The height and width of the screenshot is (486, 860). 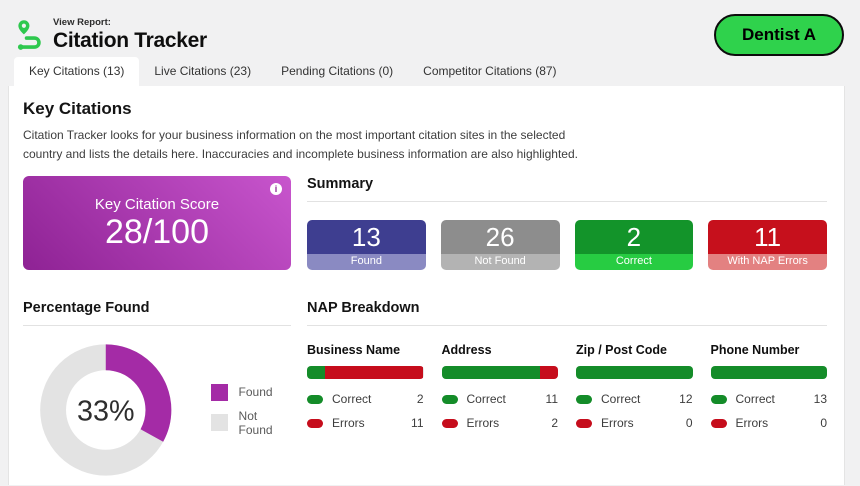 I want to click on nap-column-title: Business Name, so click(x=354, y=350).